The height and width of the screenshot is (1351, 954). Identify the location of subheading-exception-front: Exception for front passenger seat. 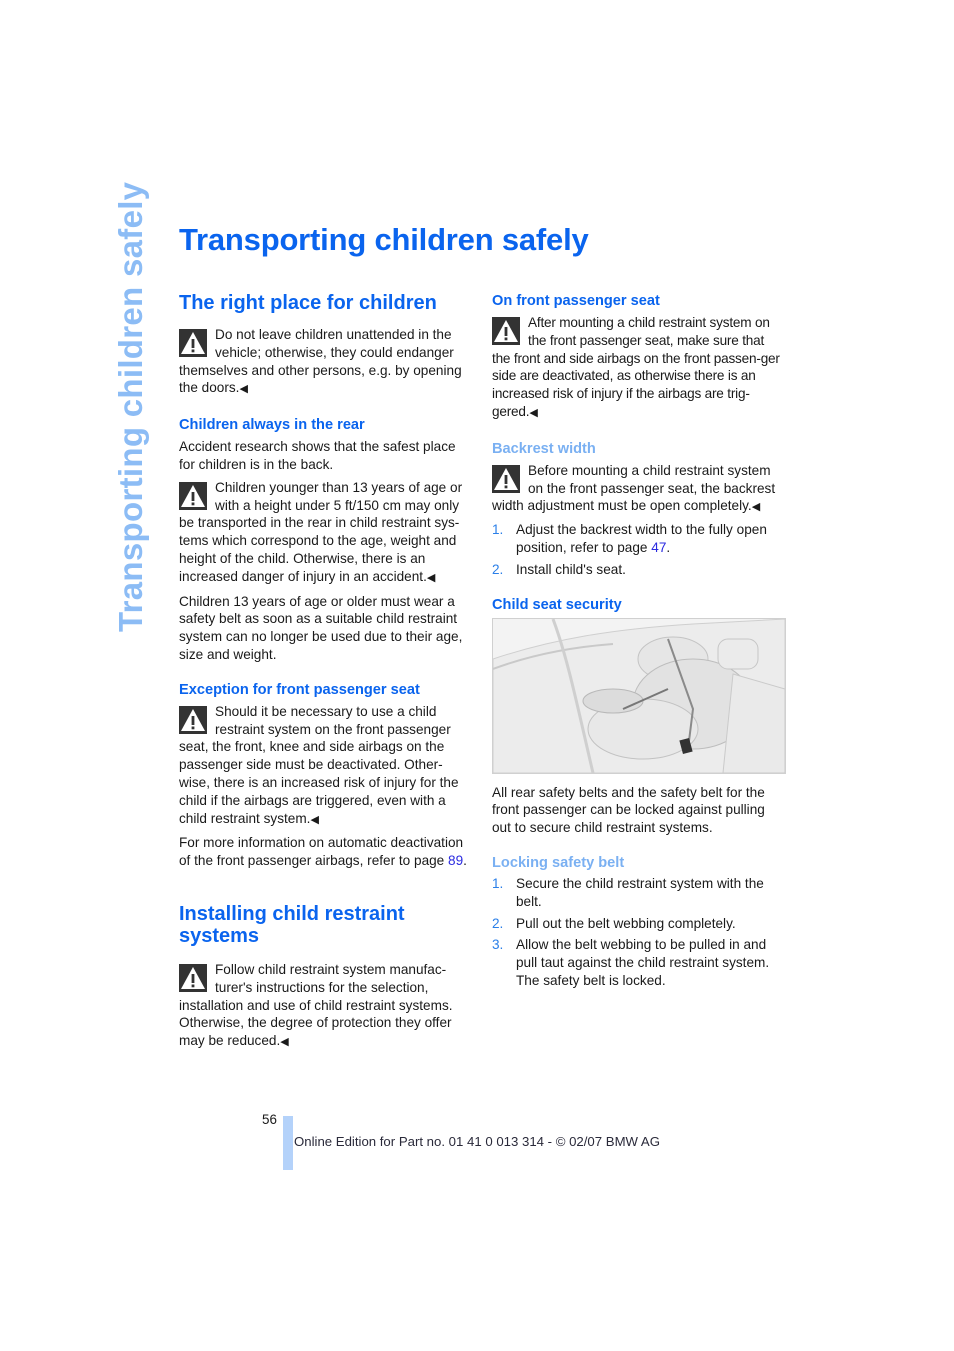
(299, 689).